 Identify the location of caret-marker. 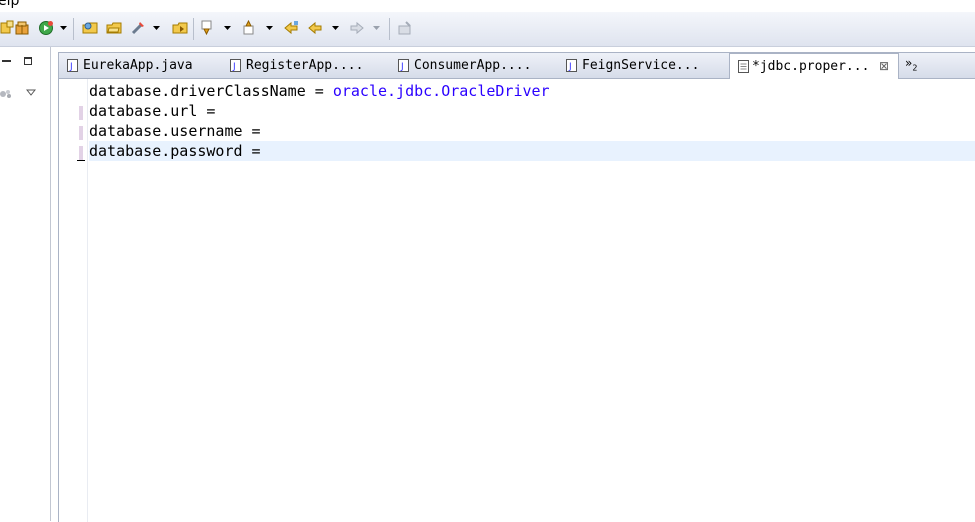
(81, 160).